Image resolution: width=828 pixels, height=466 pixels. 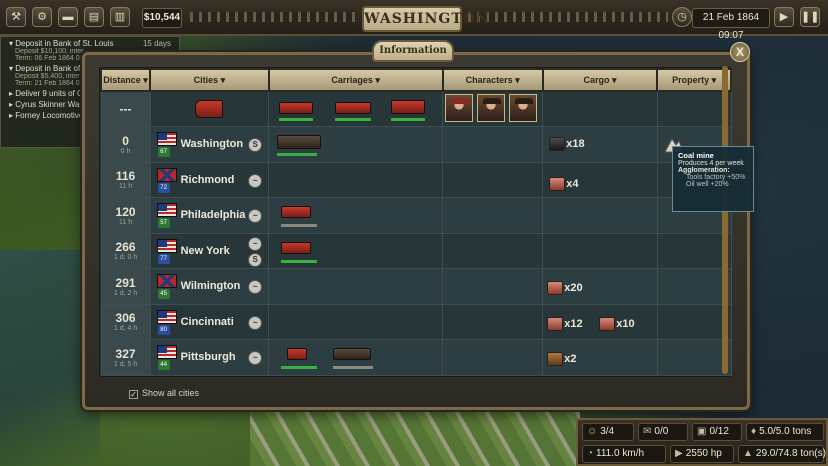 What do you see at coordinates (205, 251) in the screenshot?
I see `city-name: New York` at bounding box center [205, 251].